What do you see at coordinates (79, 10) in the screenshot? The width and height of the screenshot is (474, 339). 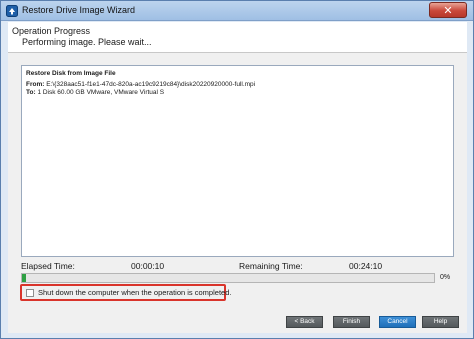 I see `window-title: Restore Drive Image Wizard` at bounding box center [79, 10].